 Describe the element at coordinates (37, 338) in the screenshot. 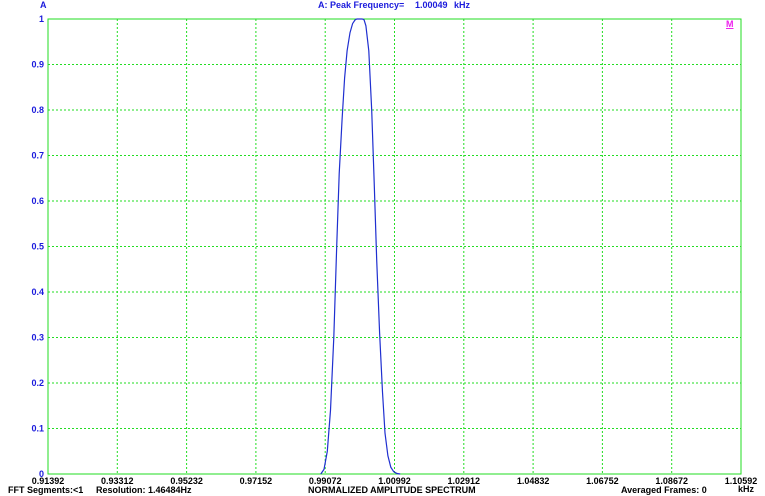

I see `y-tick-label: 0.3` at that location.